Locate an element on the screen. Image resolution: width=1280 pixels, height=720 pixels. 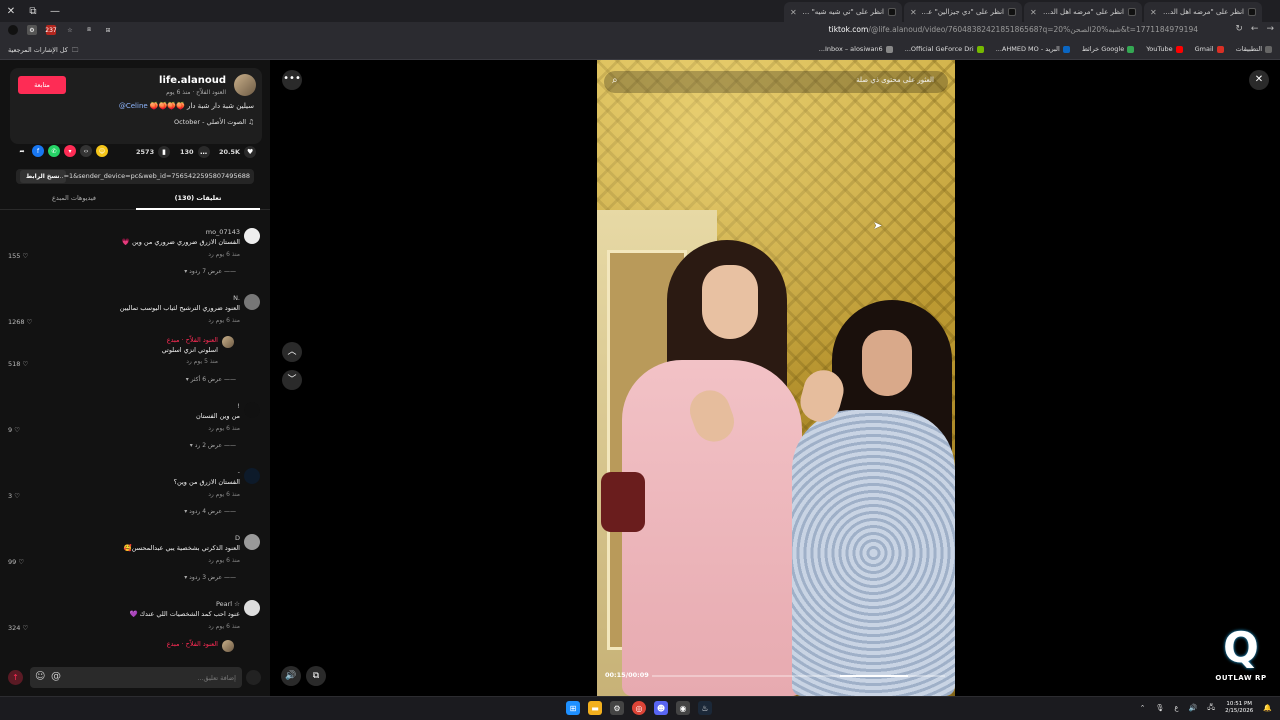
emoji-icon: ☺ is located at coordinates (40, 676).